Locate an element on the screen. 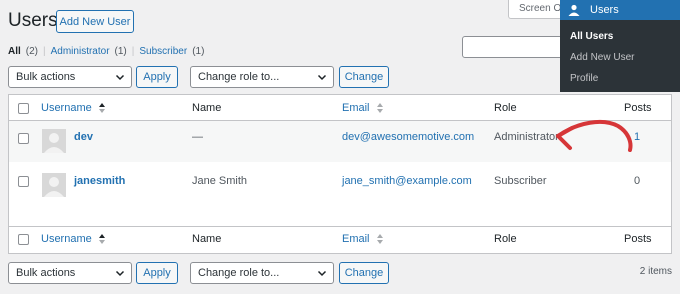 The height and width of the screenshot is (294, 680). user-name: — is located at coordinates (197, 137).